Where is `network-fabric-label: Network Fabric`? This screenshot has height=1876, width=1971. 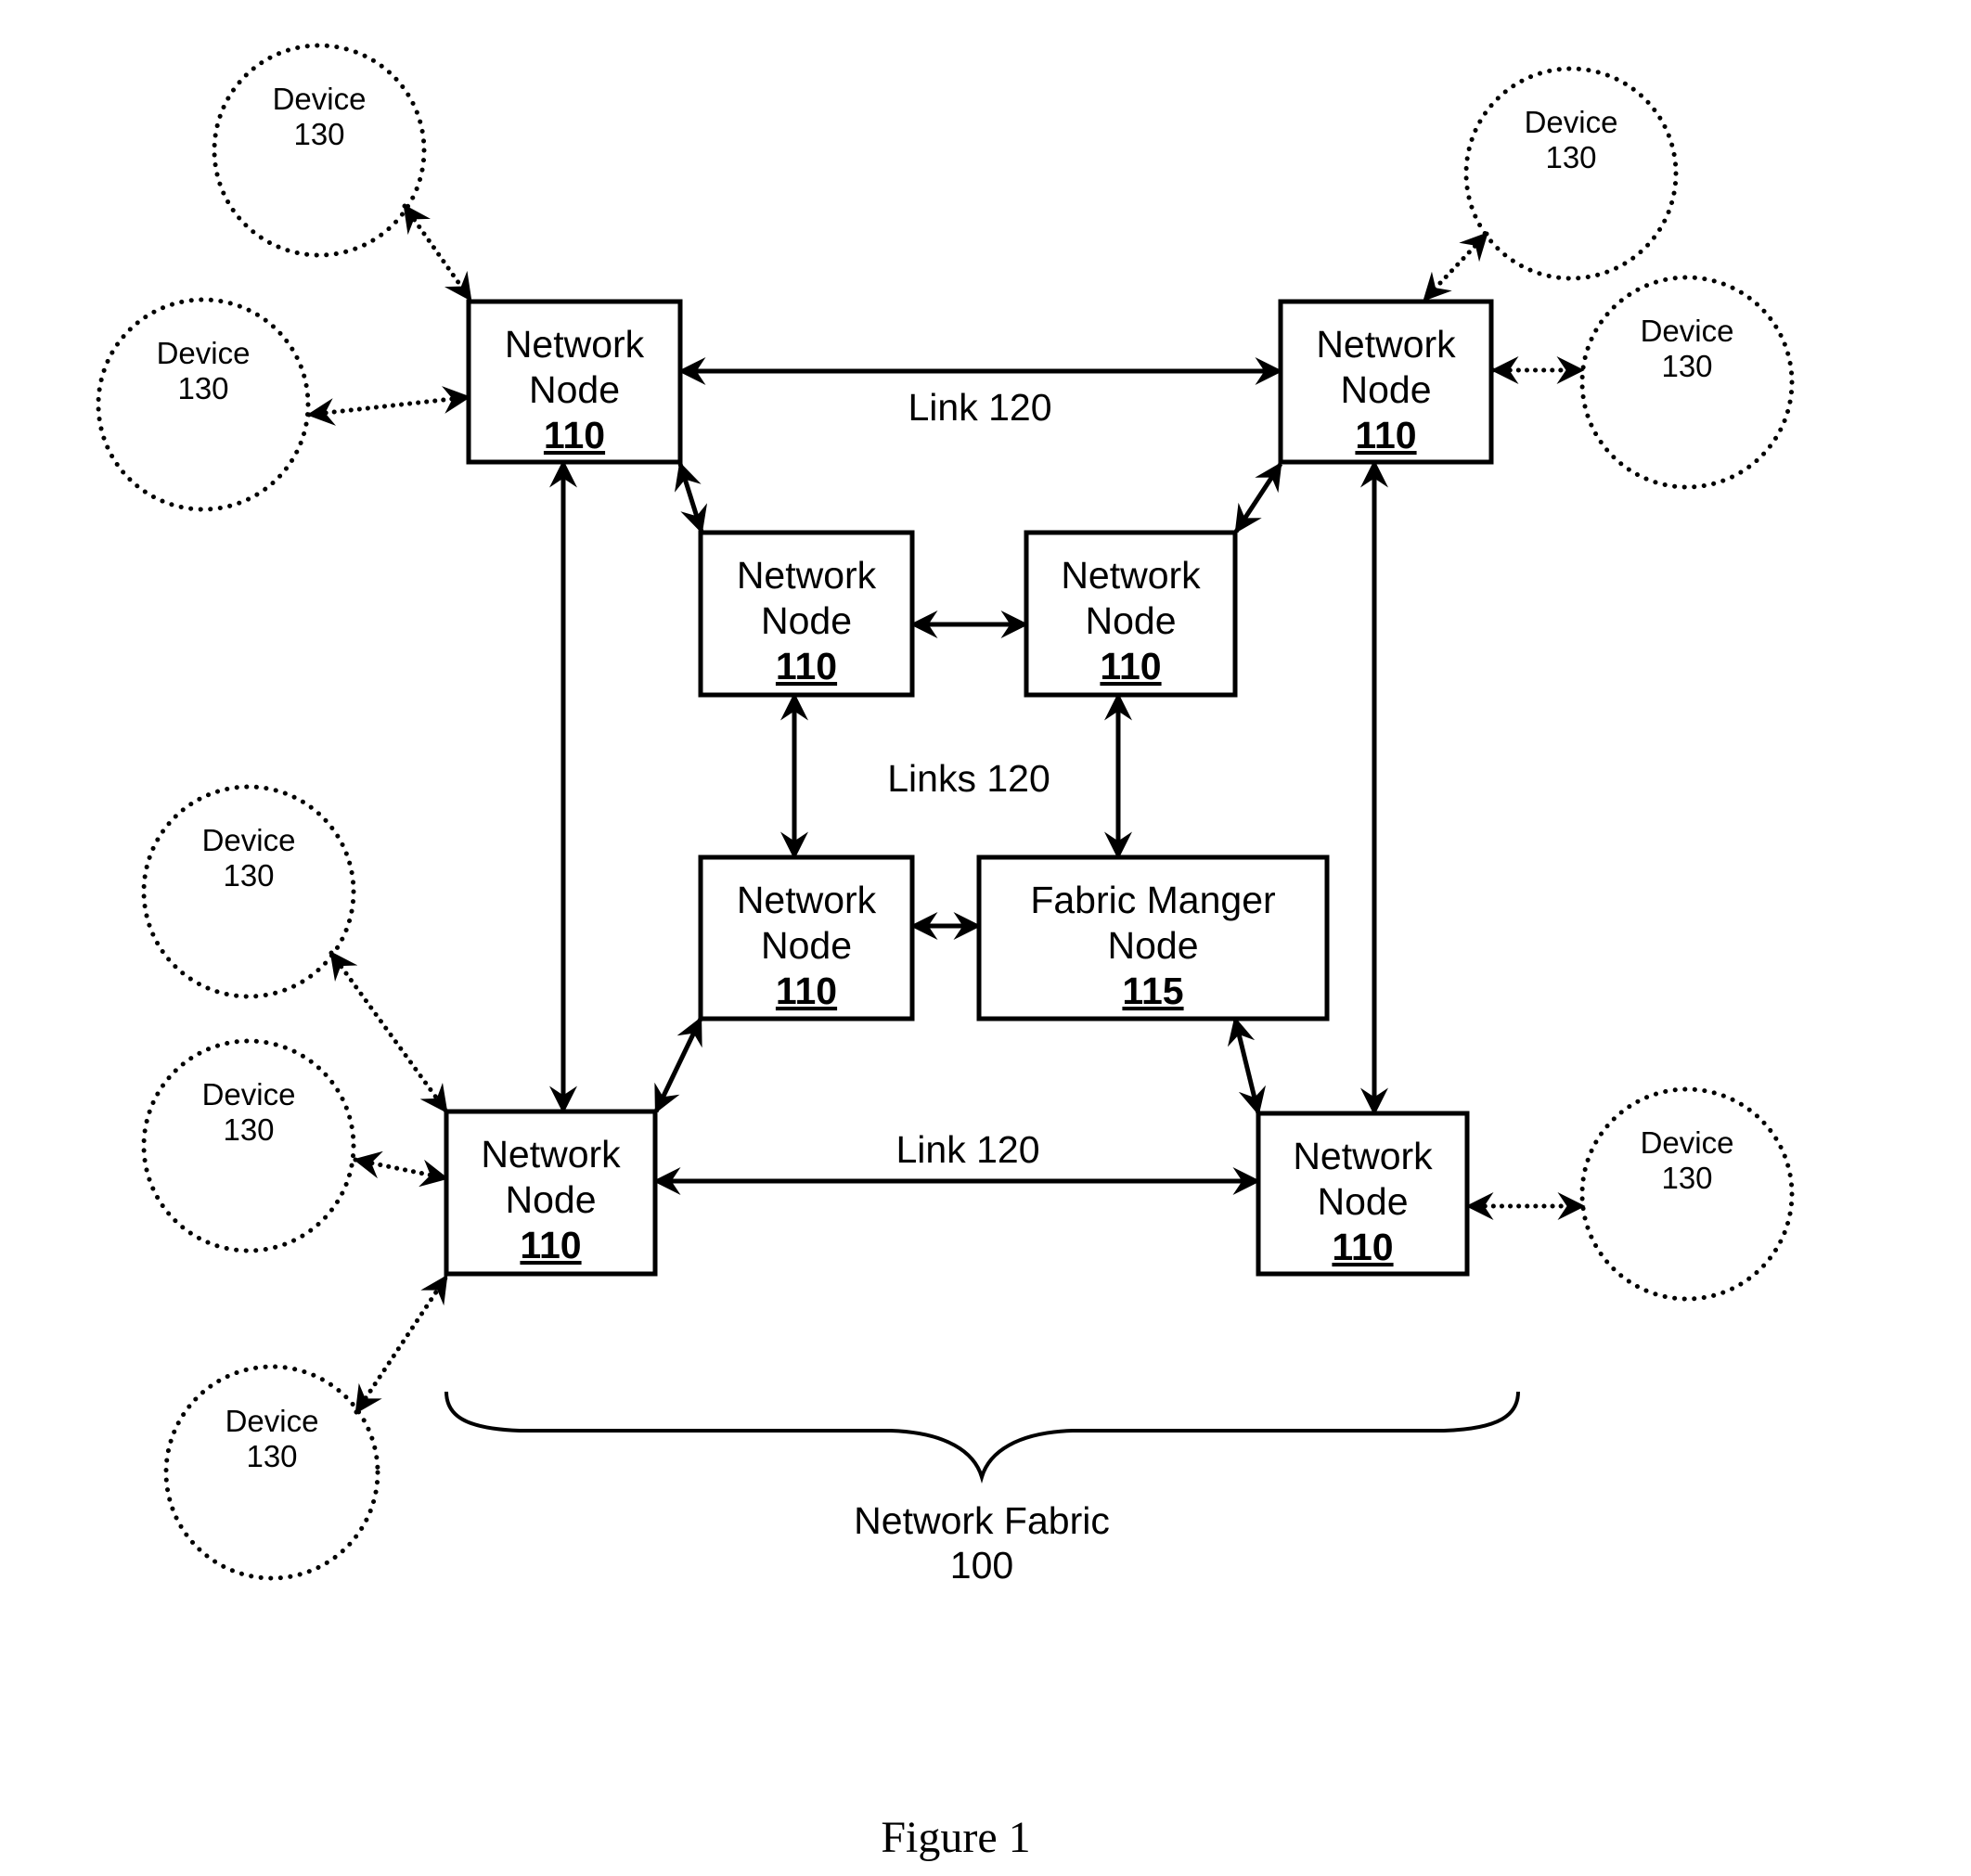 network-fabric-label: Network Fabric is located at coordinates (982, 1520).